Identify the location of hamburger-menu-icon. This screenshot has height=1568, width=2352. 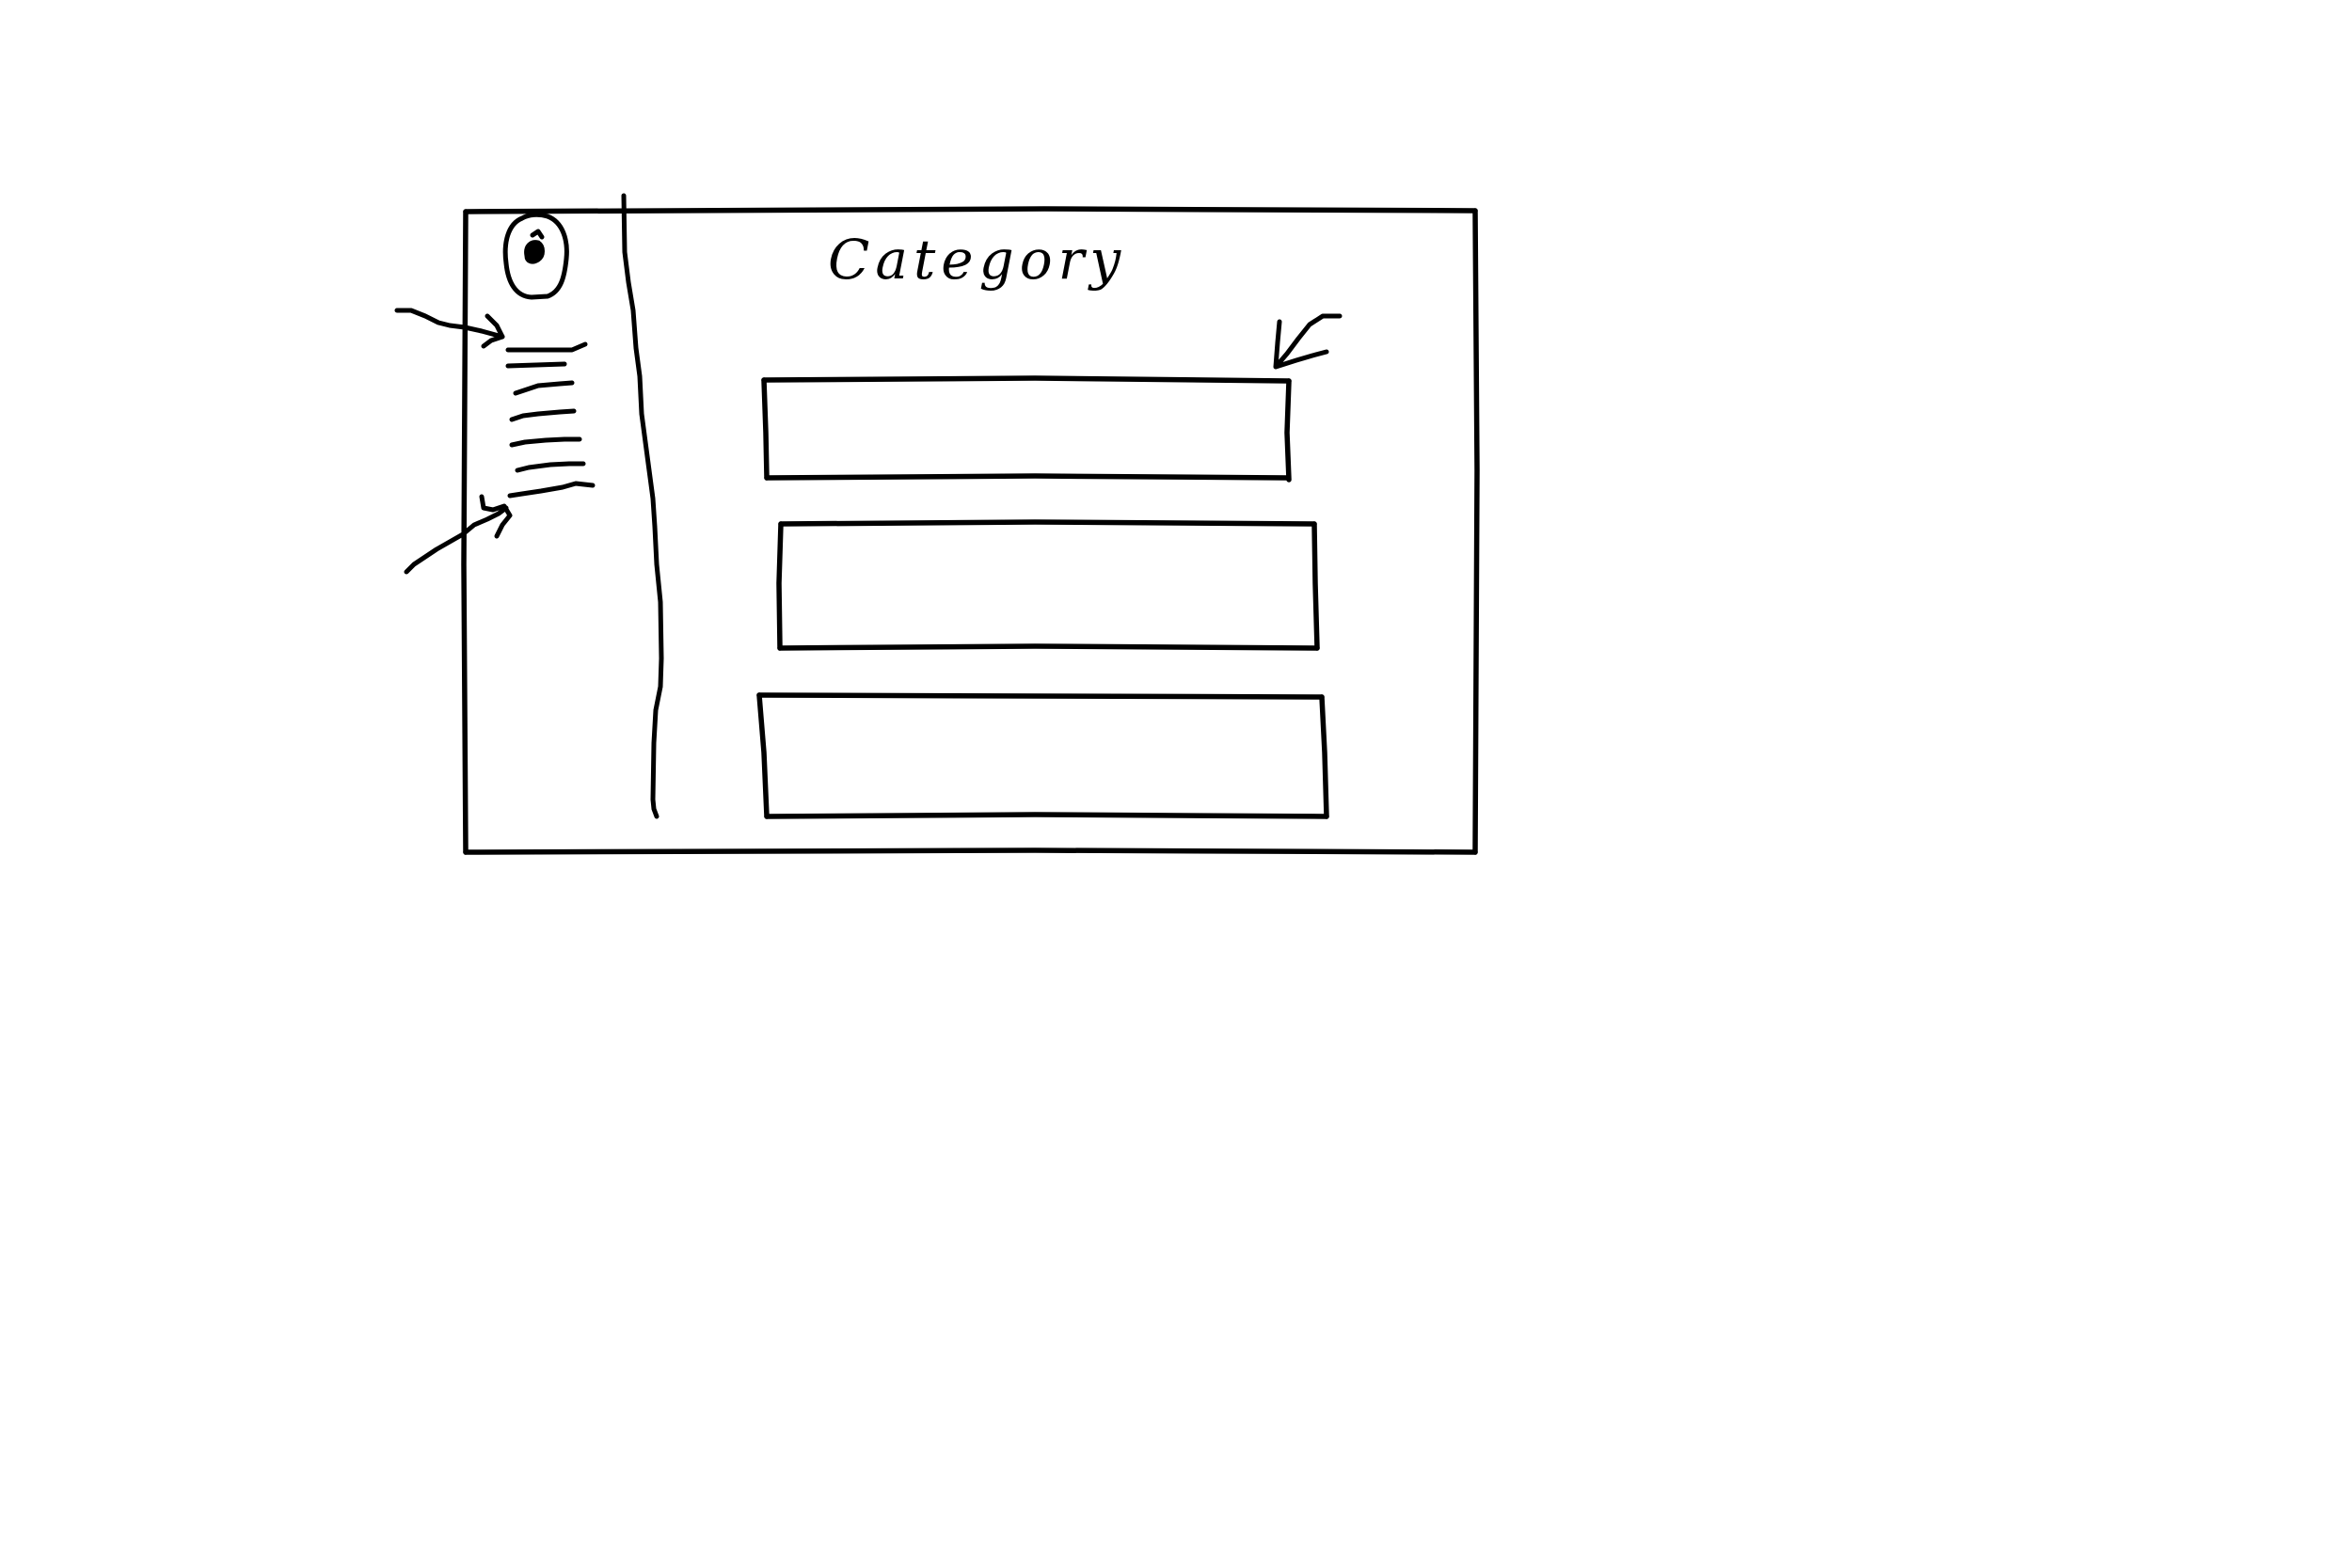
(550, 420).